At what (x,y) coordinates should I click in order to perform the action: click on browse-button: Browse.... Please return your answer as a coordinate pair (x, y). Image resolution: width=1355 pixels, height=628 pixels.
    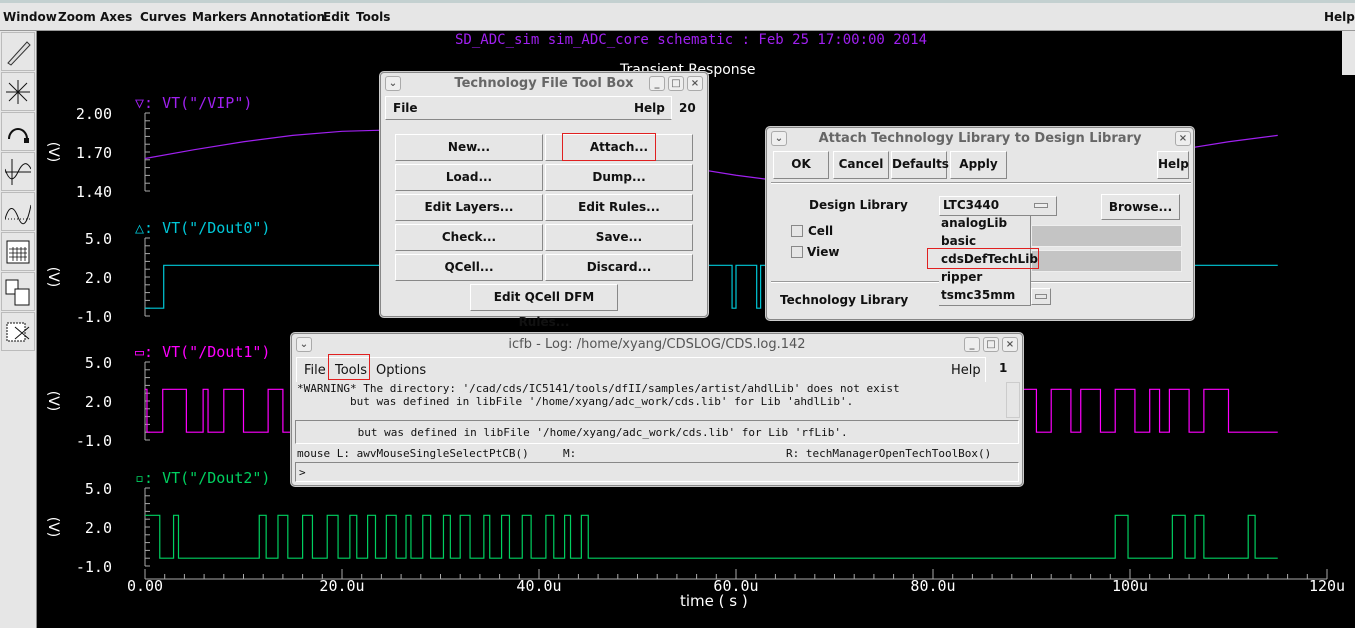
    Looking at the image, I should click on (1140, 207).